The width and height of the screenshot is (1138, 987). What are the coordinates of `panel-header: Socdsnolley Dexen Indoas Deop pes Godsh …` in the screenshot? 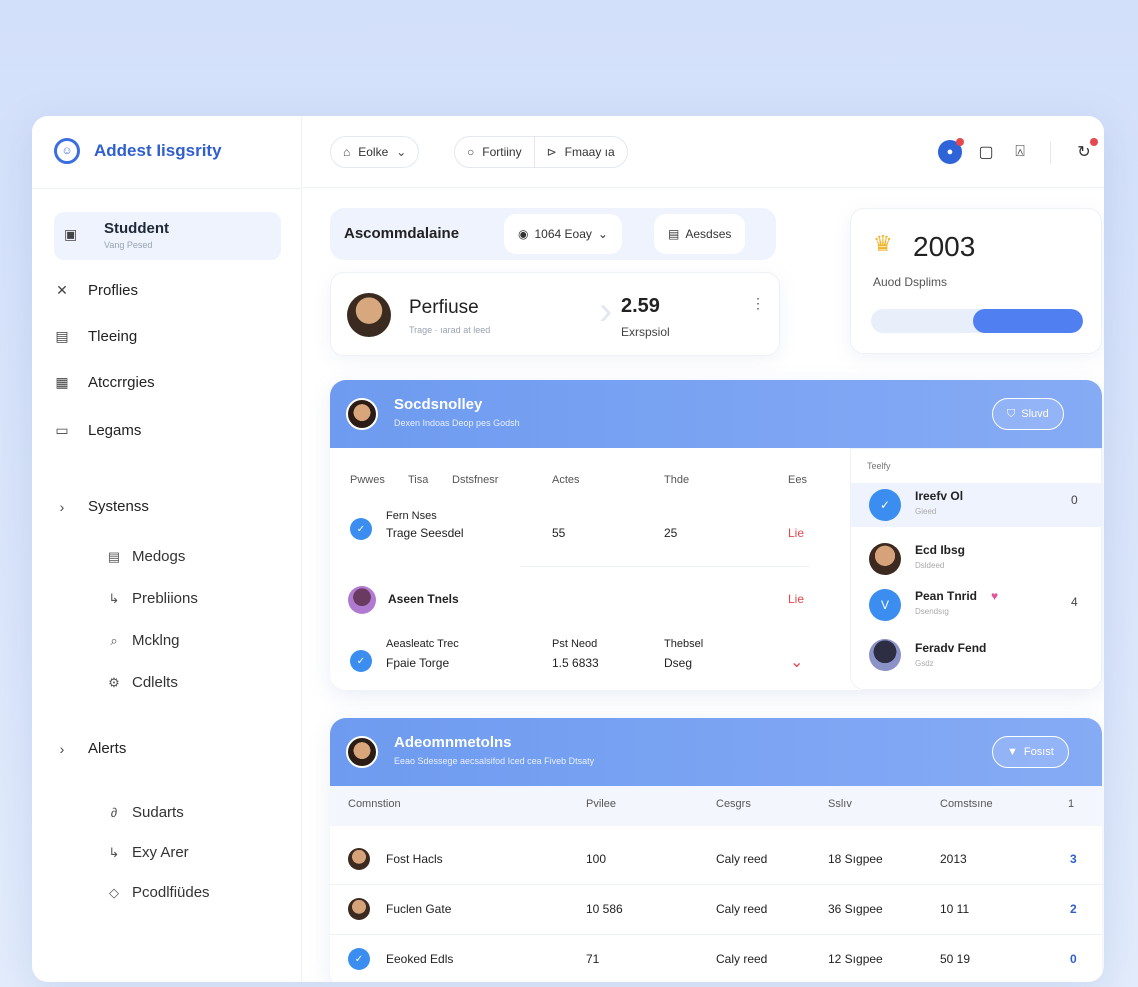 It's located at (716, 414).